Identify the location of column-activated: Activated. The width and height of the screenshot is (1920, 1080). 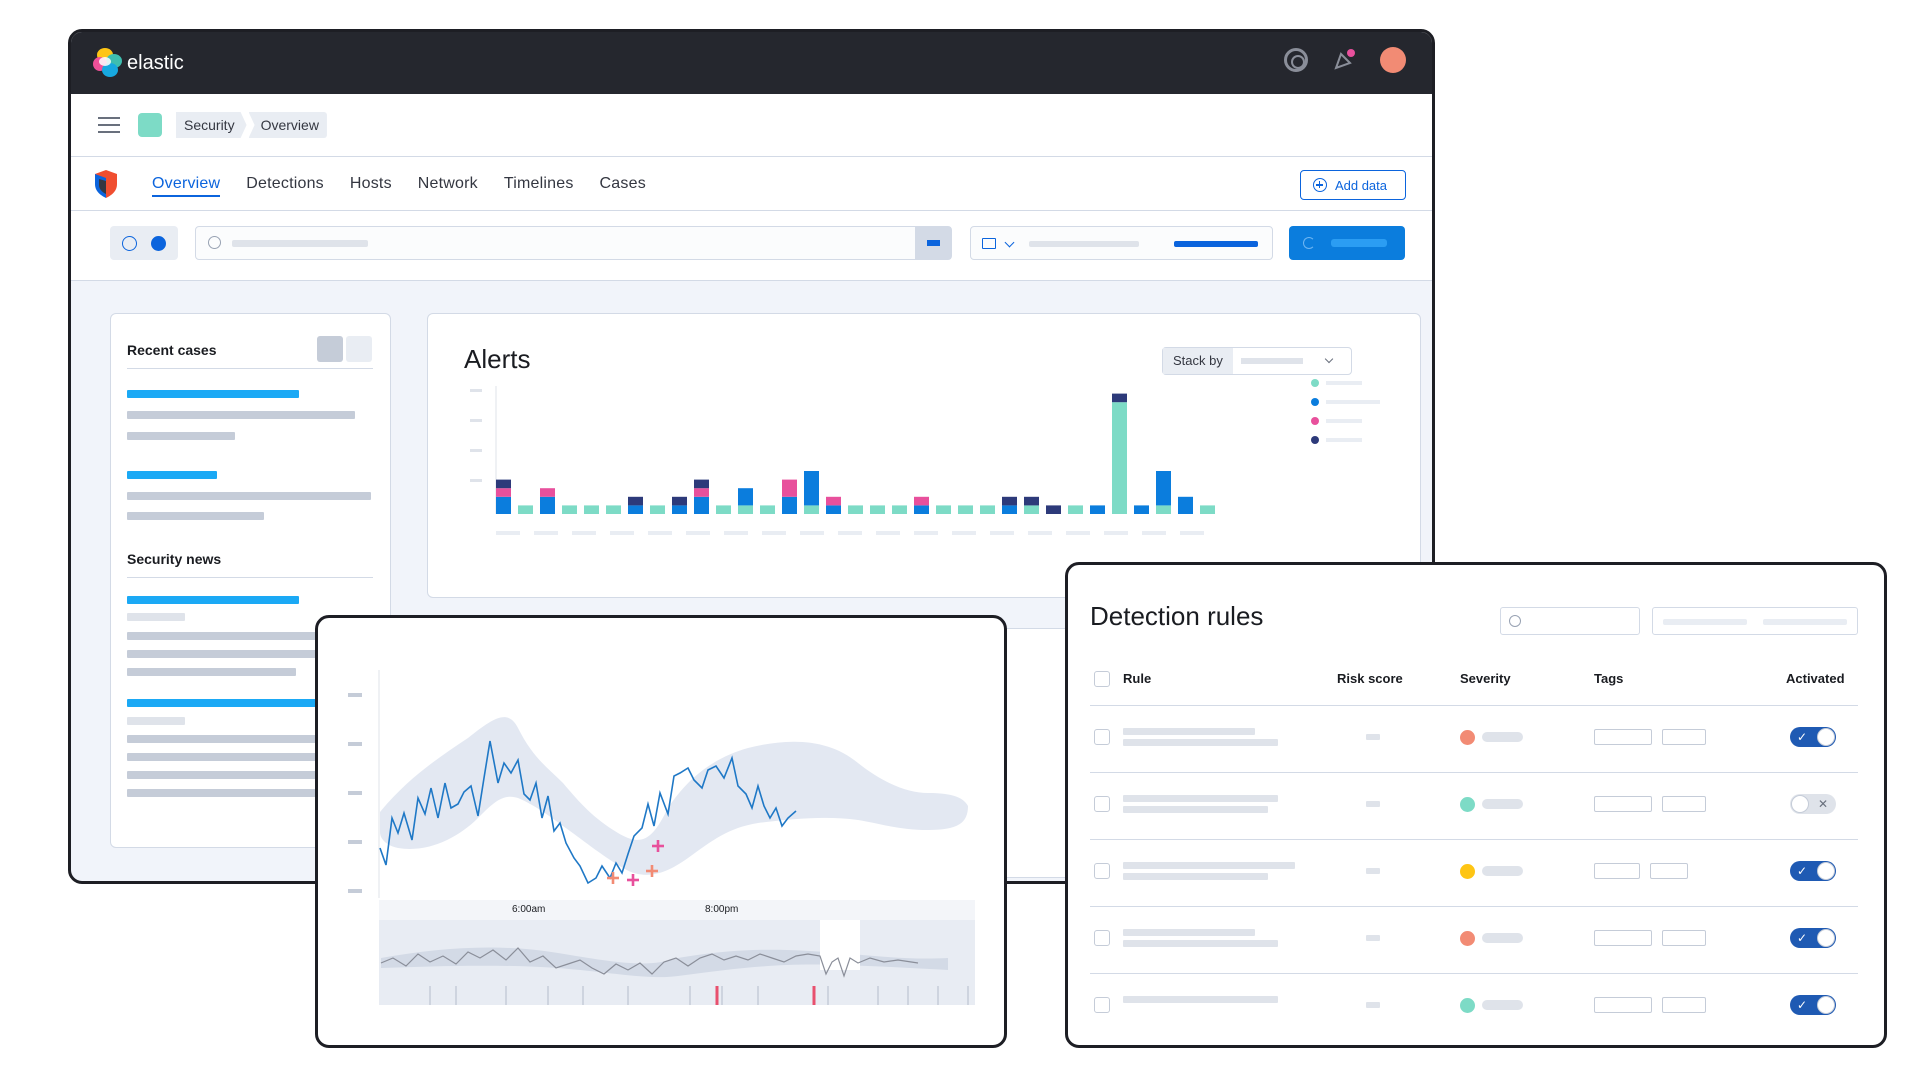
(1815, 678).